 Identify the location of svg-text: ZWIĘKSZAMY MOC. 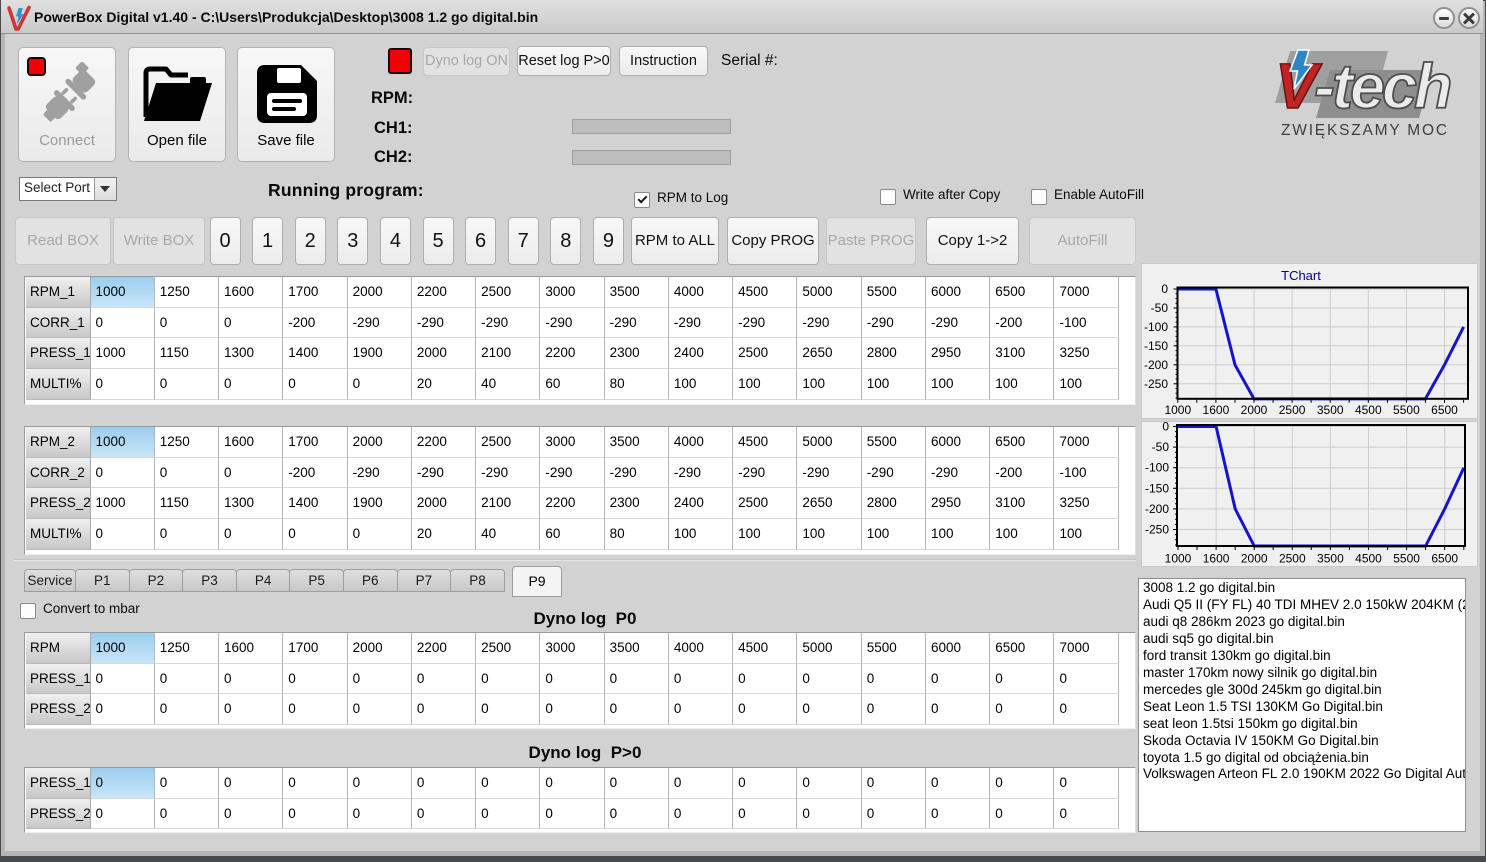
(1365, 130).